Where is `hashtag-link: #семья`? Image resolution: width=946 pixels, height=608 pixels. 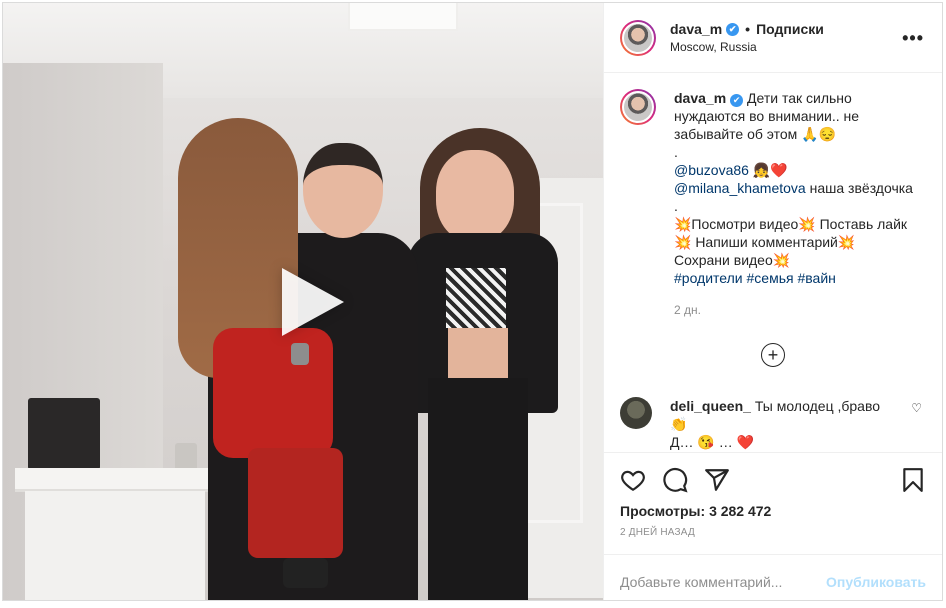
hashtag-link: #семья is located at coordinates (770, 278).